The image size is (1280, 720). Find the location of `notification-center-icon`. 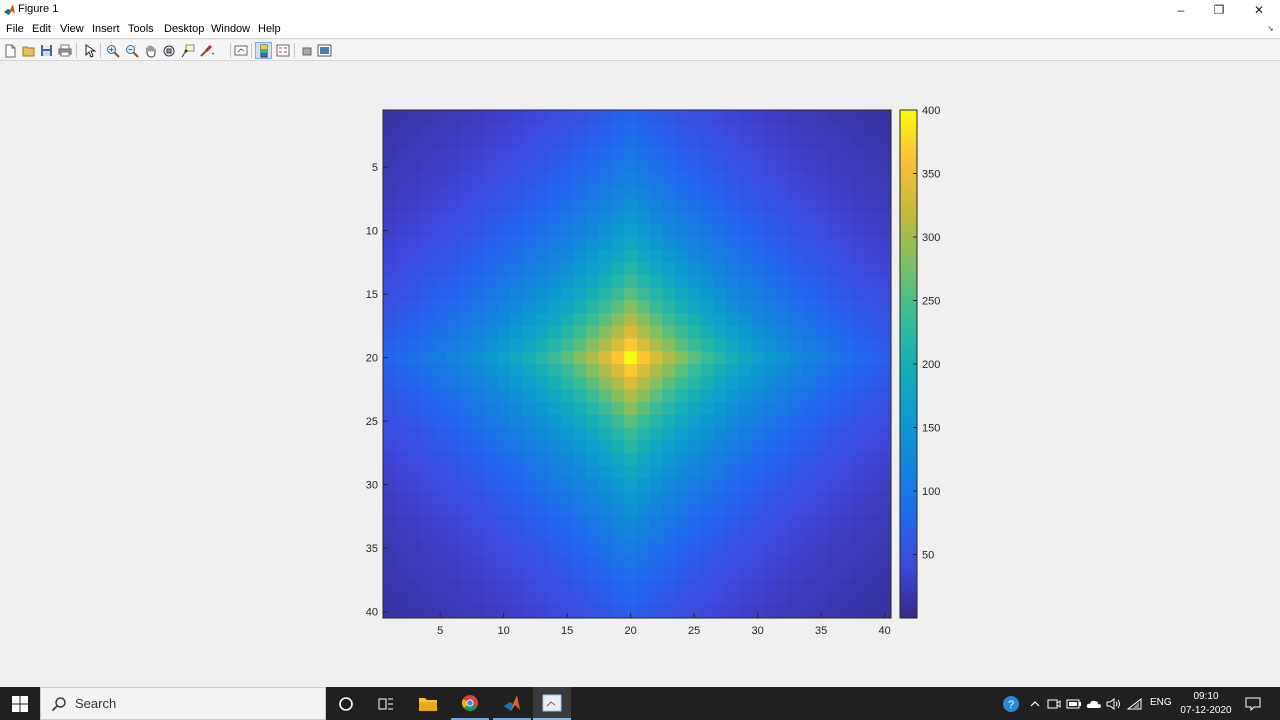

notification-center-icon is located at coordinates (1253, 703).